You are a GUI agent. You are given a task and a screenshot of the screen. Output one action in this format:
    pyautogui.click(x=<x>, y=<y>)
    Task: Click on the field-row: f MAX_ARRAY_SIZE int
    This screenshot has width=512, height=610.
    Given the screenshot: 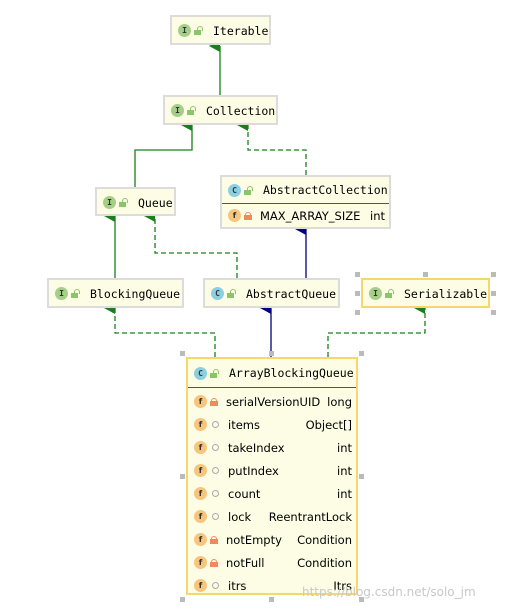 What is the action you would take?
    pyautogui.click(x=305, y=215)
    